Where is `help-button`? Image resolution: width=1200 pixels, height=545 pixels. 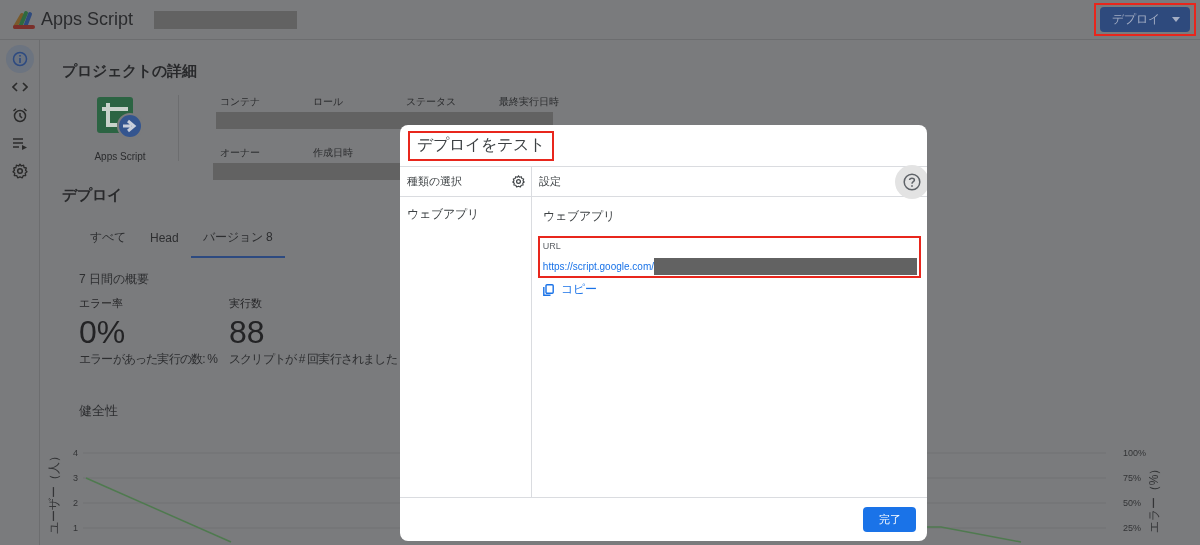 help-button is located at coordinates (911, 181).